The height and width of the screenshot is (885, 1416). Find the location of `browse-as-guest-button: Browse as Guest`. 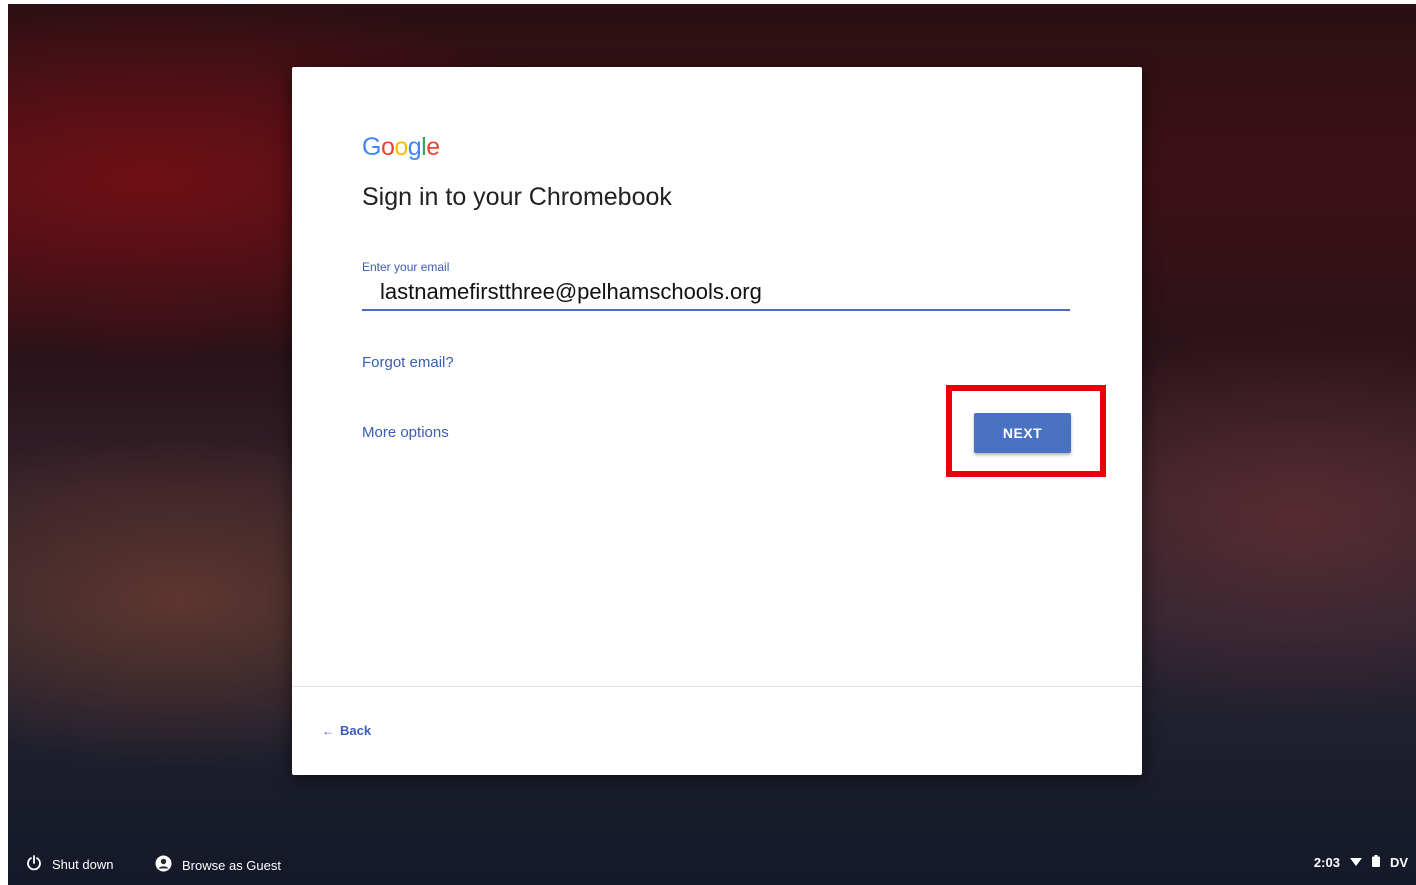

browse-as-guest-button: Browse as Guest is located at coordinates (218, 865).